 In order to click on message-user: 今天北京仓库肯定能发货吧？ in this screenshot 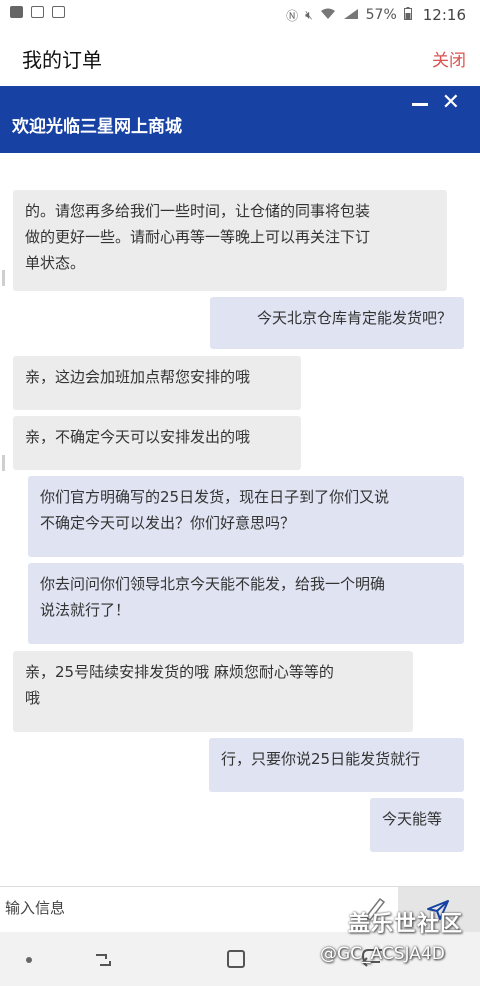, I will do `click(337, 323)`.